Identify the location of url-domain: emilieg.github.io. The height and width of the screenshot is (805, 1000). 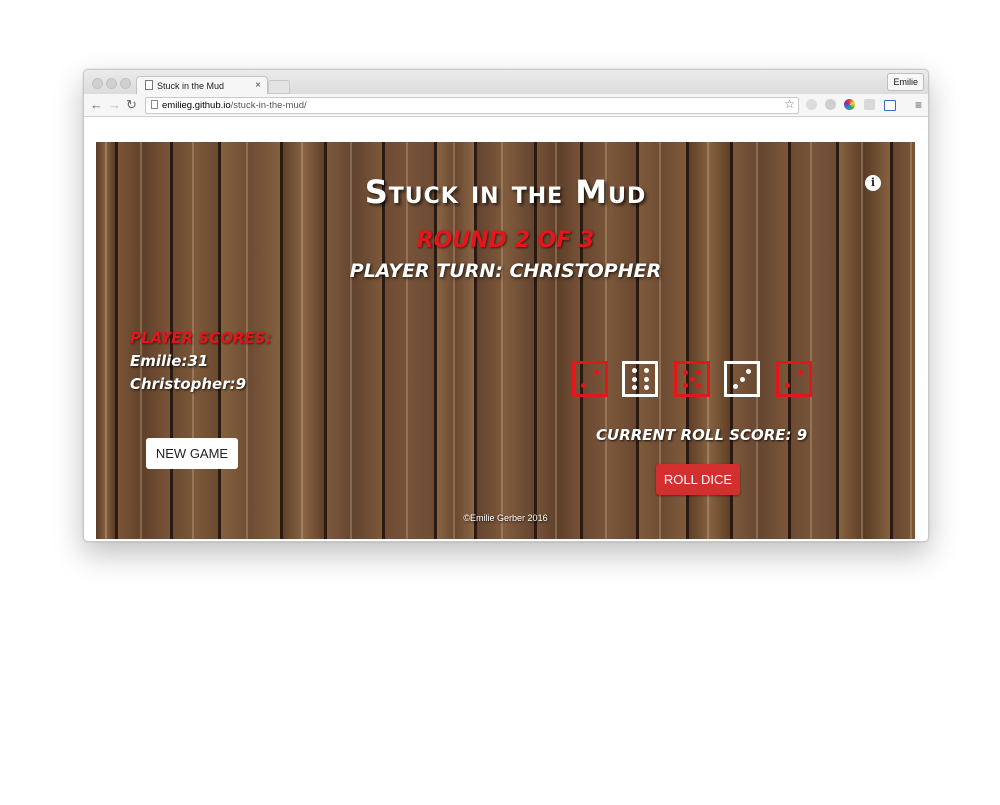
(196, 105).